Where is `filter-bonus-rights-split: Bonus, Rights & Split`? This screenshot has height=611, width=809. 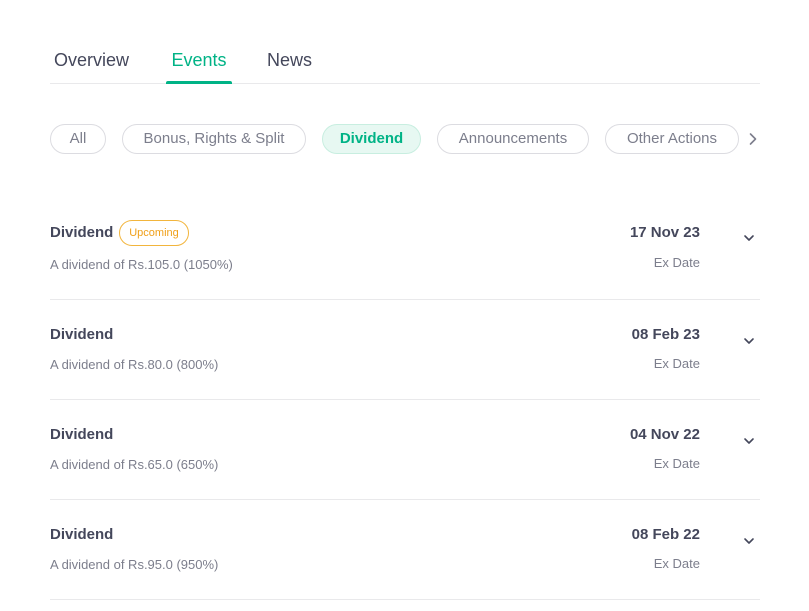 filter-bonus-rights-split: Bonus, Rights & Split is located at coordinates (214, 139).